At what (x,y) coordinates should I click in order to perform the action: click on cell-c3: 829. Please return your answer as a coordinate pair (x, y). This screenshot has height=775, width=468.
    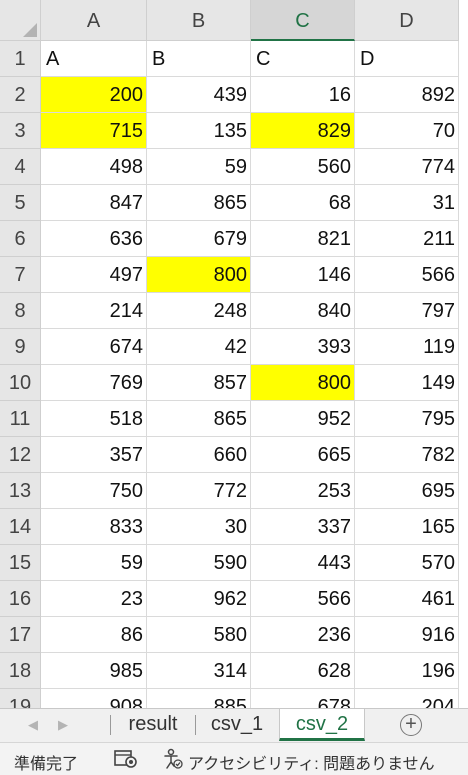
    Looking at the image, I should click on (303, 131).